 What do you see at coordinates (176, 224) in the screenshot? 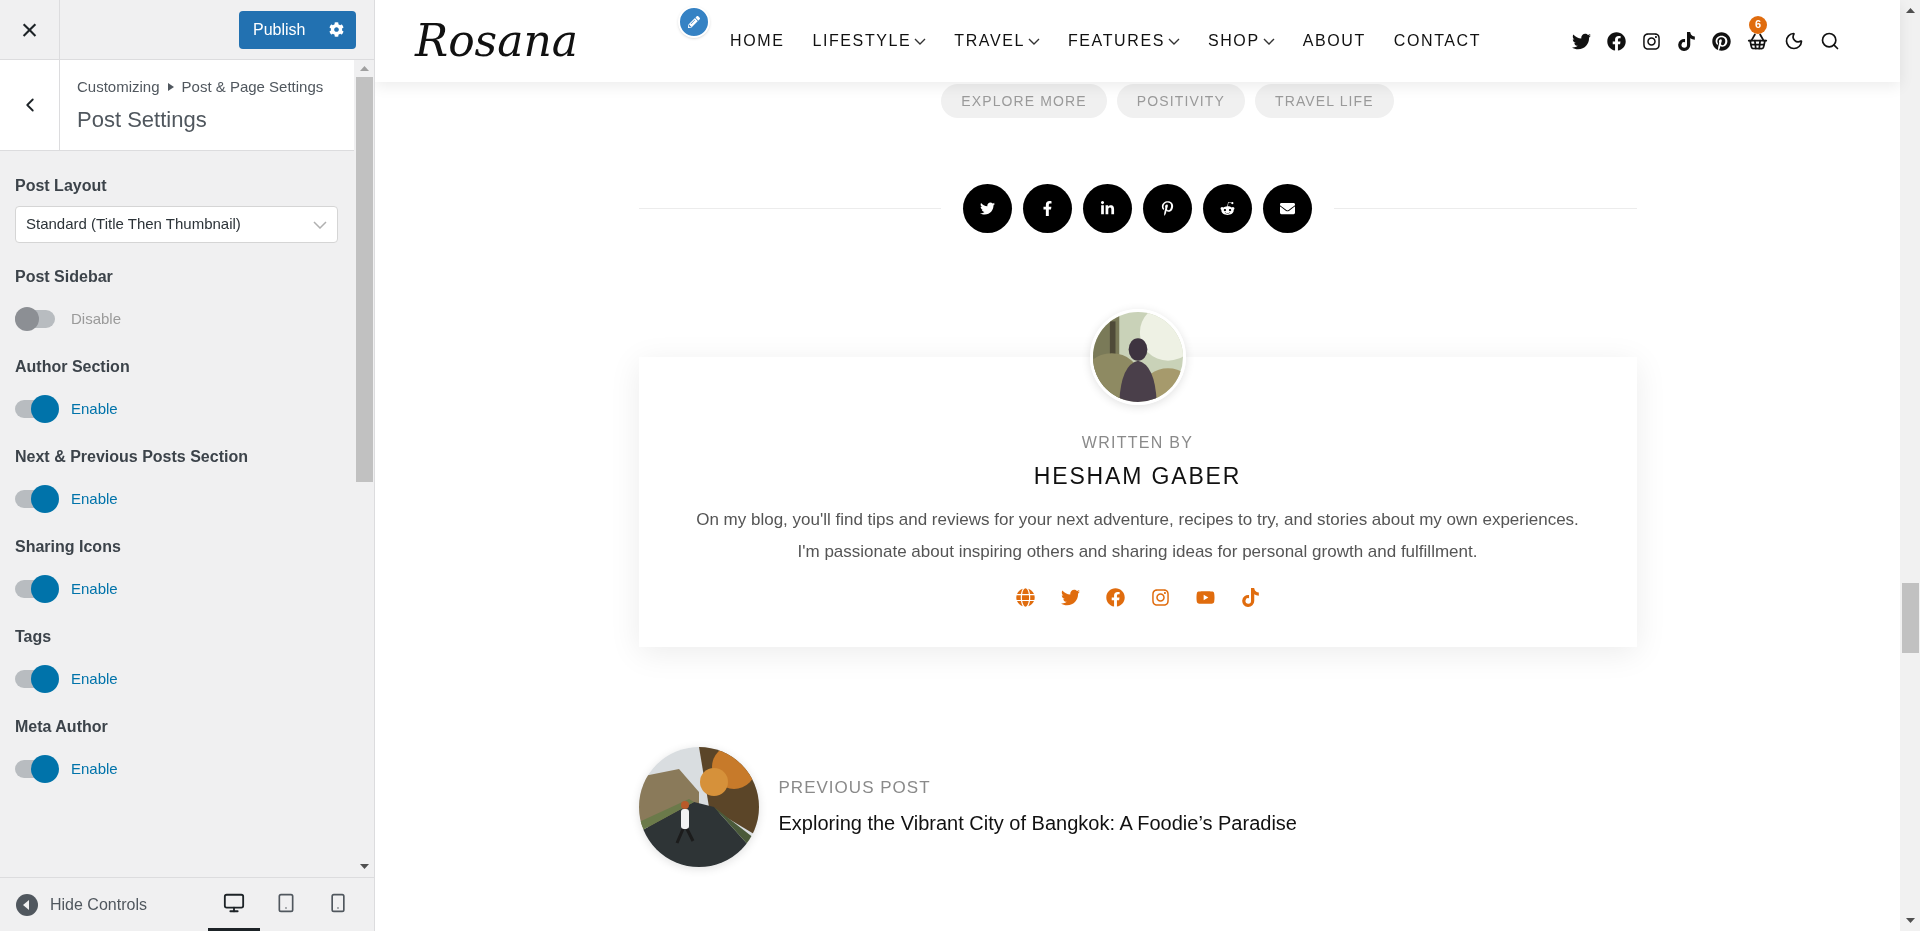
I see `layout-select: Standard (Title Then Thumbnail)` at bounding box center [176, 224].